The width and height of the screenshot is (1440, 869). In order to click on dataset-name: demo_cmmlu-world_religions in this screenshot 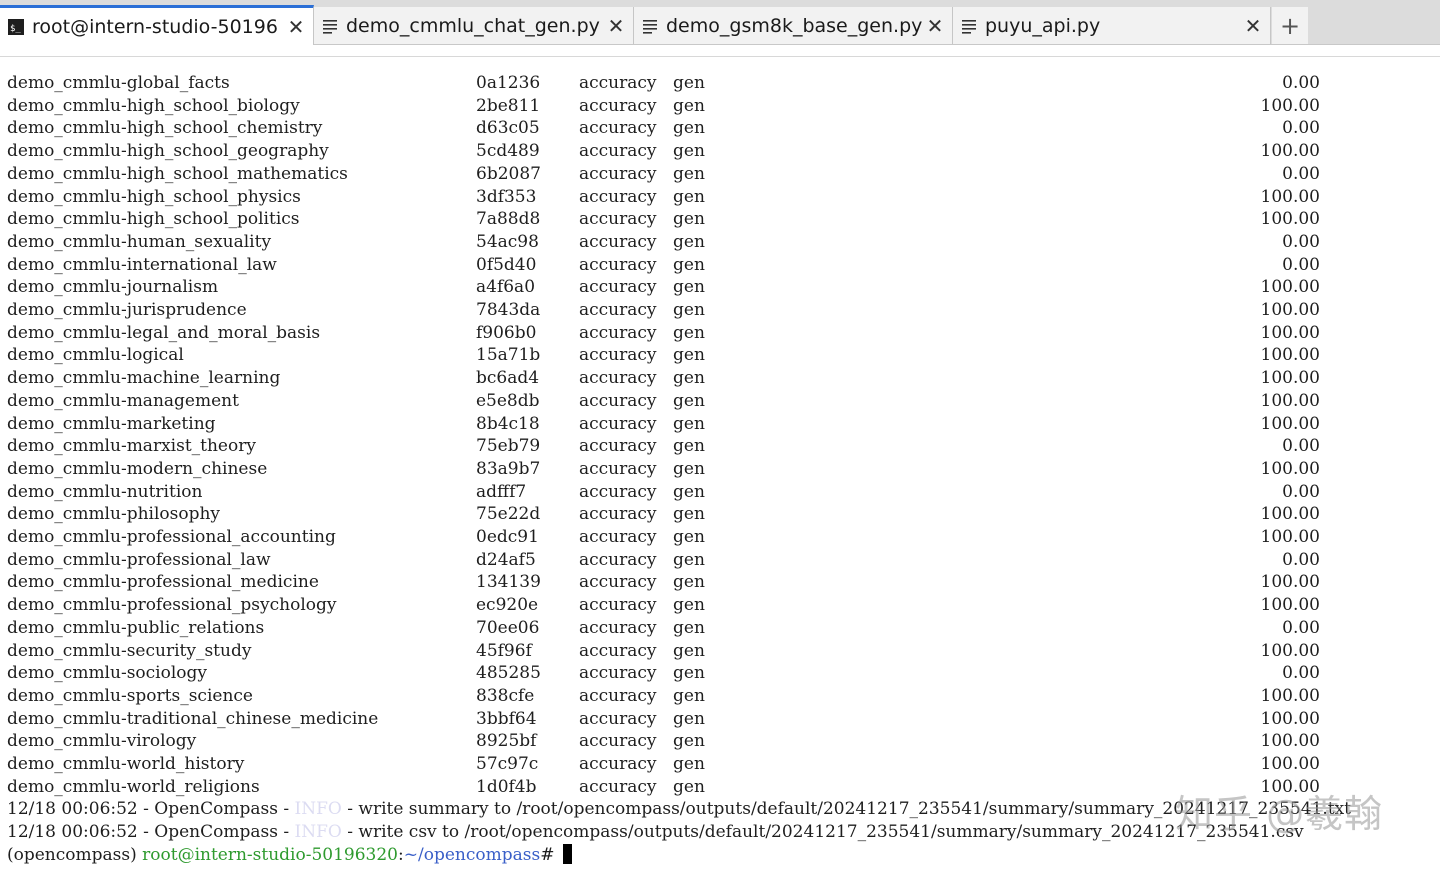, I will do `click(133, 786)`.